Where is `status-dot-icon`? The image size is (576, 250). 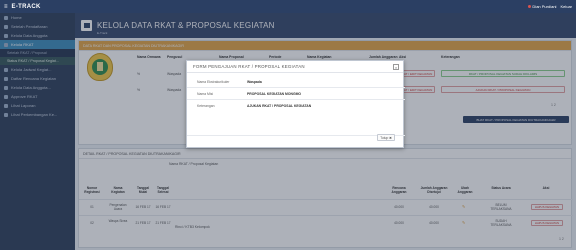
status-dot-icon is located at coordinates (530, 6).